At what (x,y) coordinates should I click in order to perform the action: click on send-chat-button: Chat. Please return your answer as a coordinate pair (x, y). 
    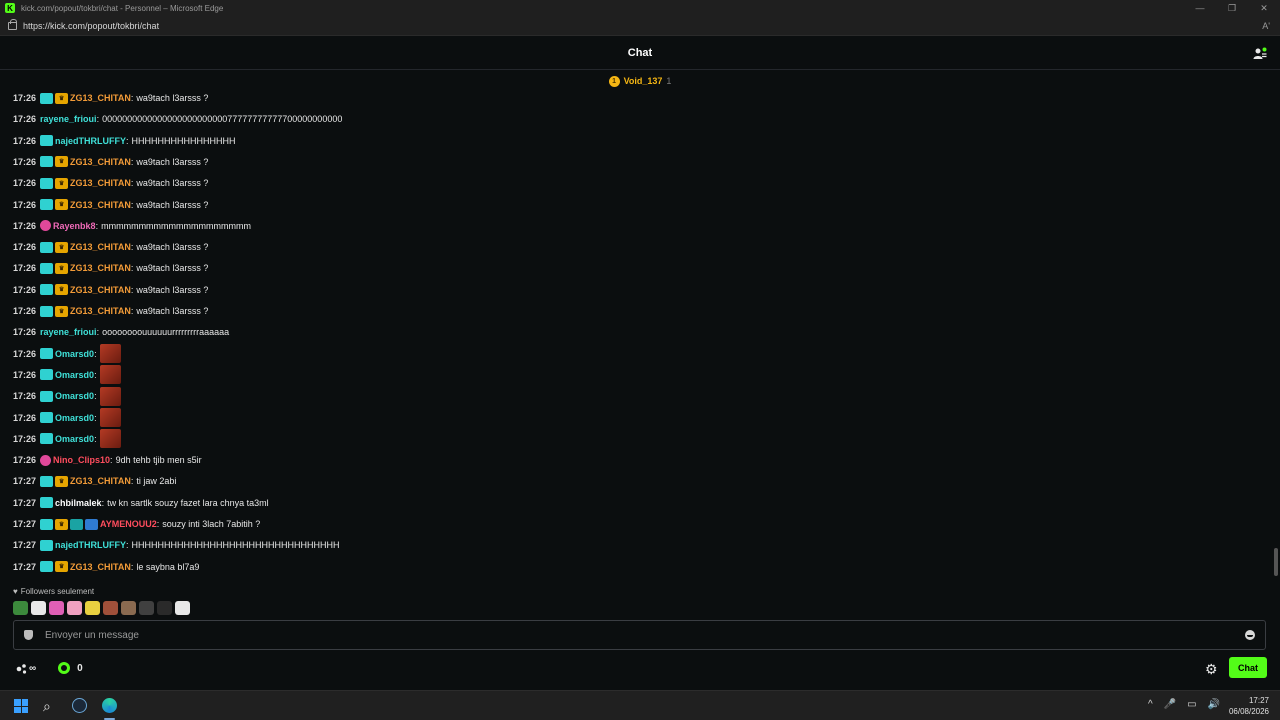
    Looking at the image, I should click on (1248, 667).